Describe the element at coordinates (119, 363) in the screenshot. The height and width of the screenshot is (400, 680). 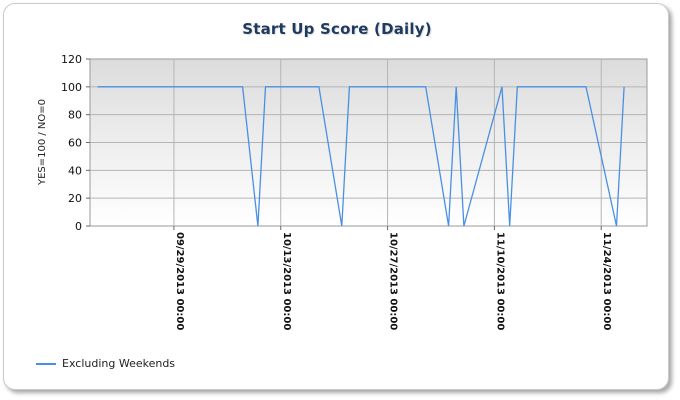
I see `legend-label-excluding-weekends: Excluding Weekends` at that location.